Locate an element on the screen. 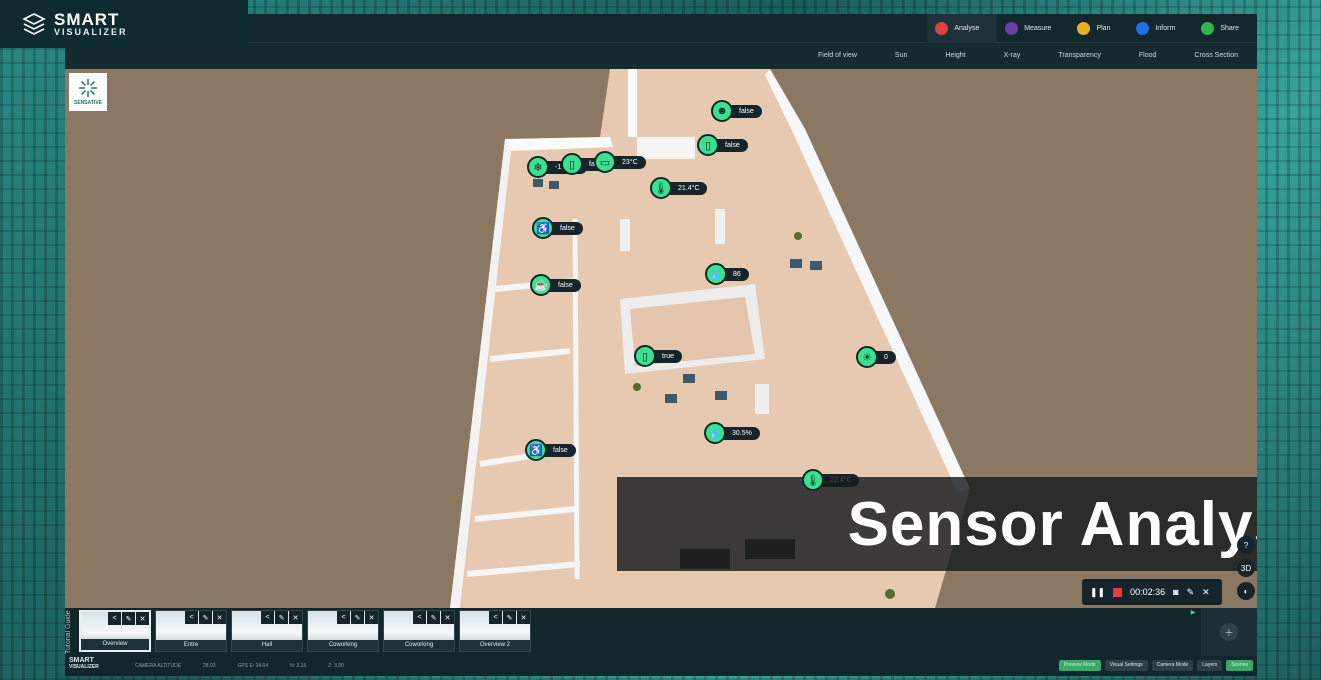  tool-x-ray: X-ray is located at coordinates (1012, 56).